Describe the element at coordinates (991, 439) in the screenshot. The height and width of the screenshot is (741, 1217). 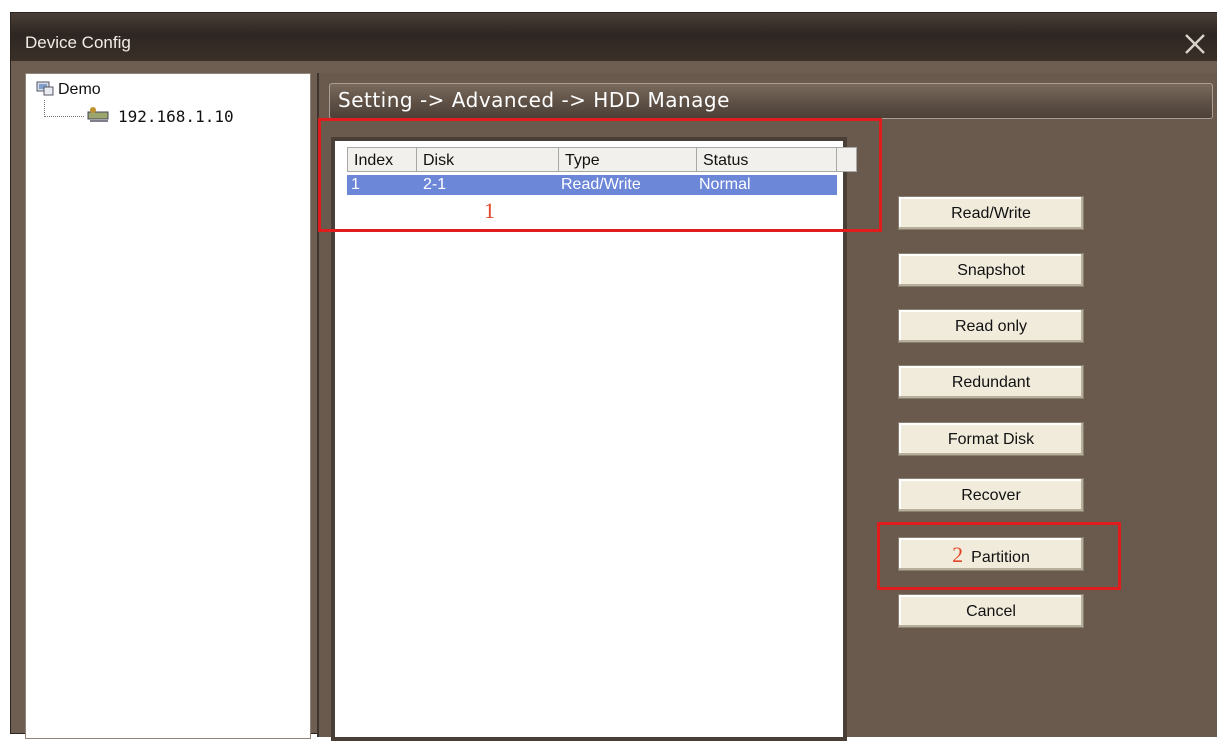
I see `format-disk-button: Format Disk` at that location.